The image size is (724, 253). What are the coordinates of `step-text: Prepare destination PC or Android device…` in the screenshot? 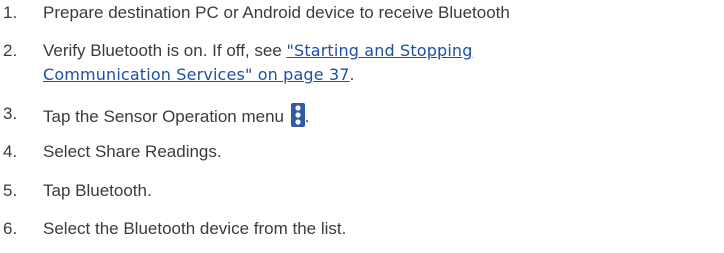 It's located at (276, 12).